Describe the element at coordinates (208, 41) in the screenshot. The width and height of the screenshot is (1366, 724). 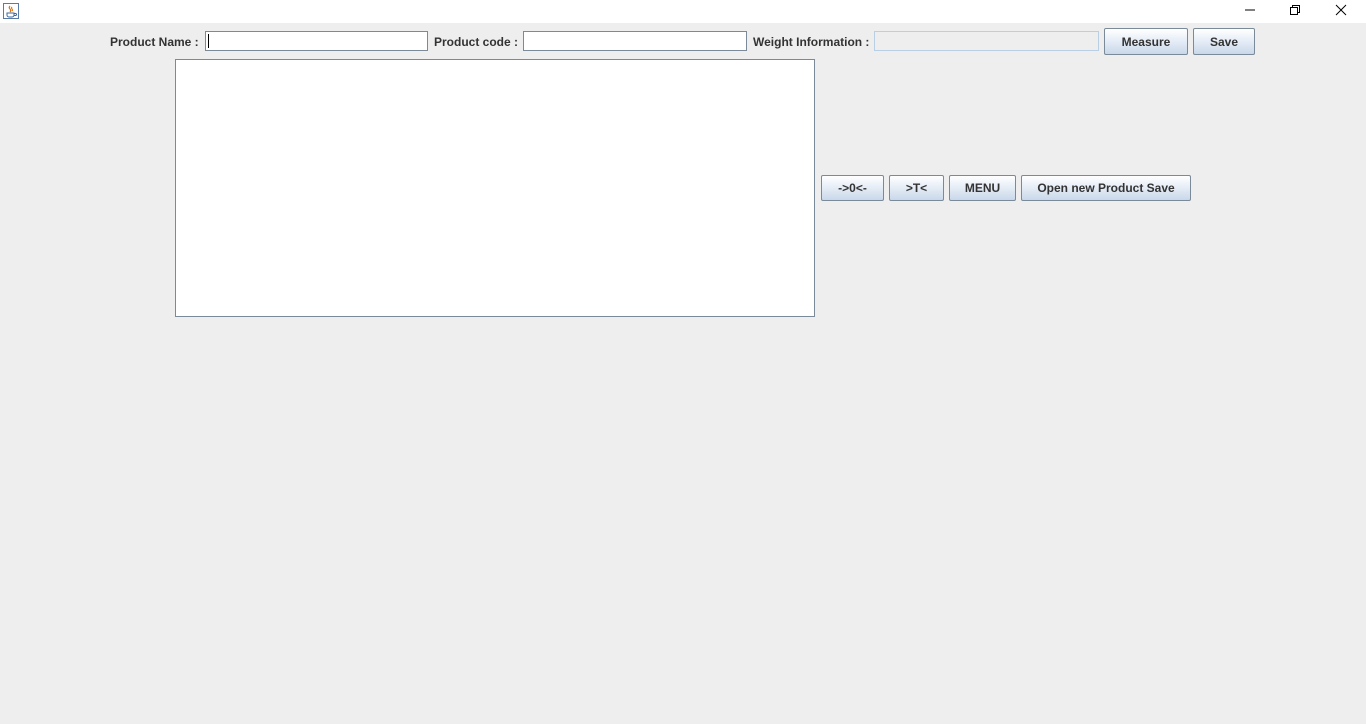
I see `text-caret` at that location.